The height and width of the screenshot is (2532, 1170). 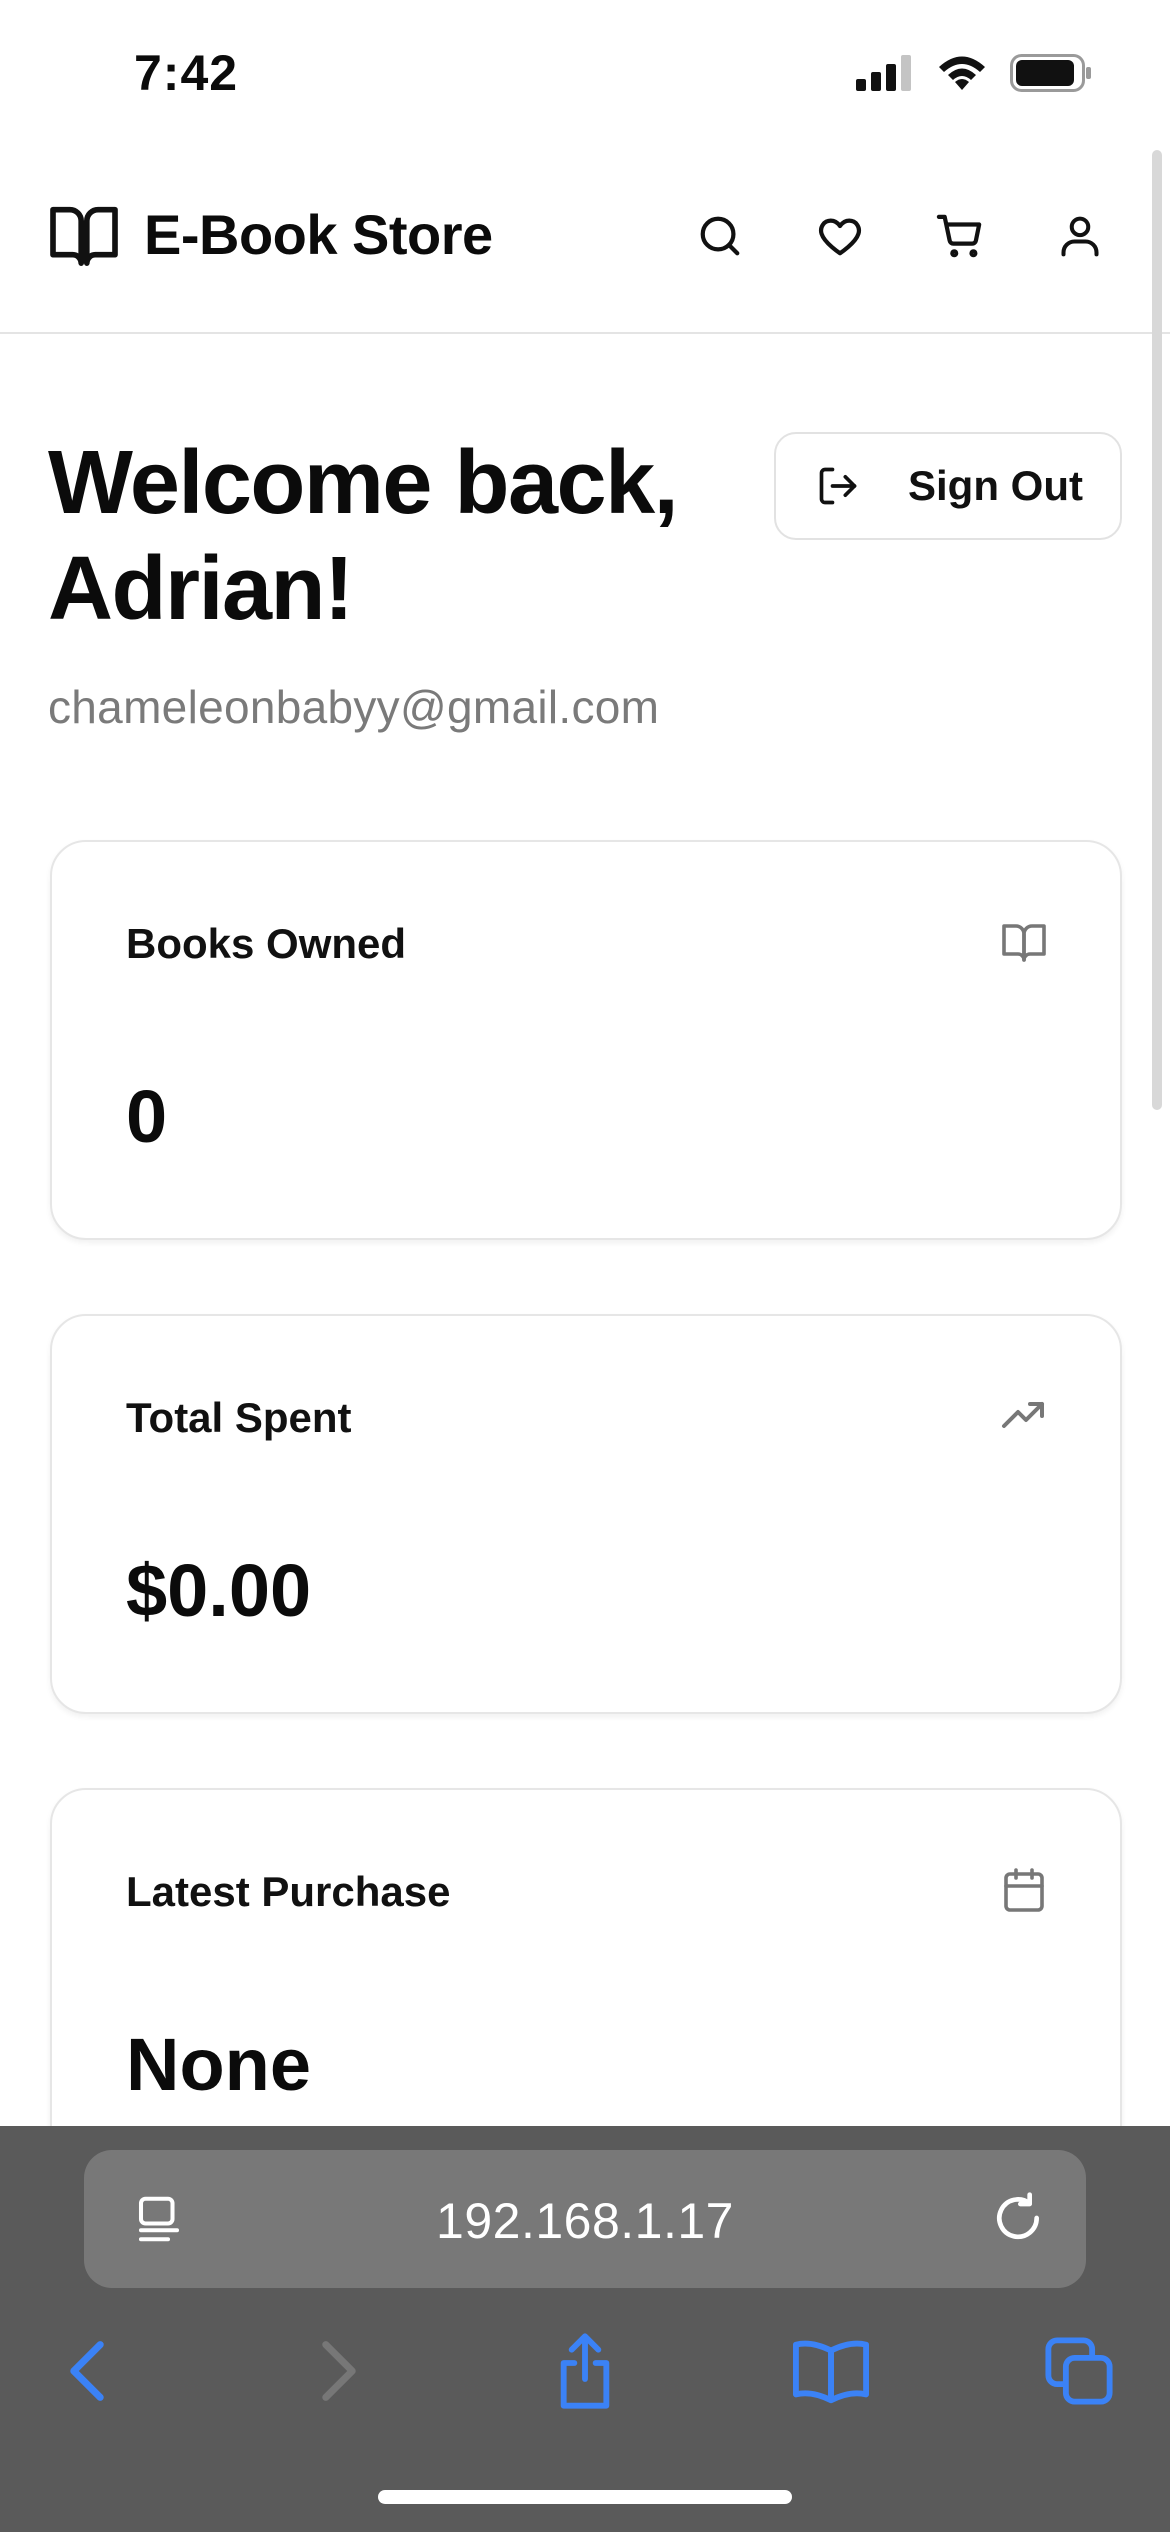 I want to click on tabs-icon, so click(x=1079, y=2371).